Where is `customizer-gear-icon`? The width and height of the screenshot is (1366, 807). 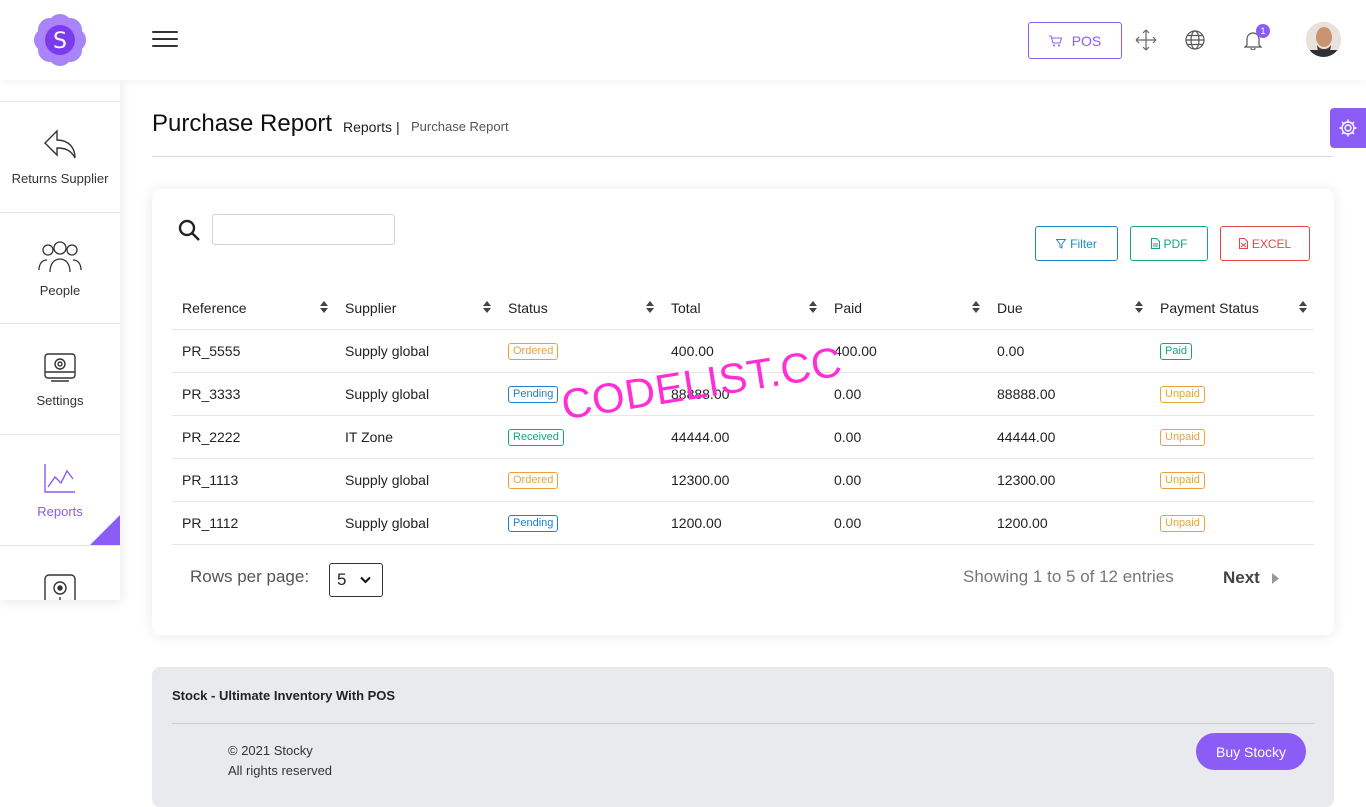 customizer-gear-icon is located at coordinates (1348, 128).